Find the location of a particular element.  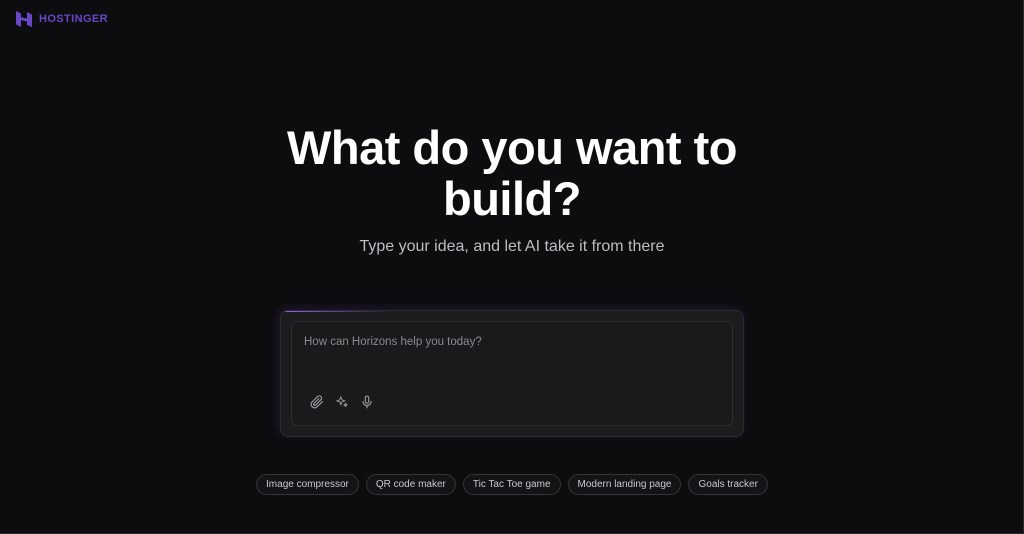

voice-input-button is located at coordinates (366, 401).